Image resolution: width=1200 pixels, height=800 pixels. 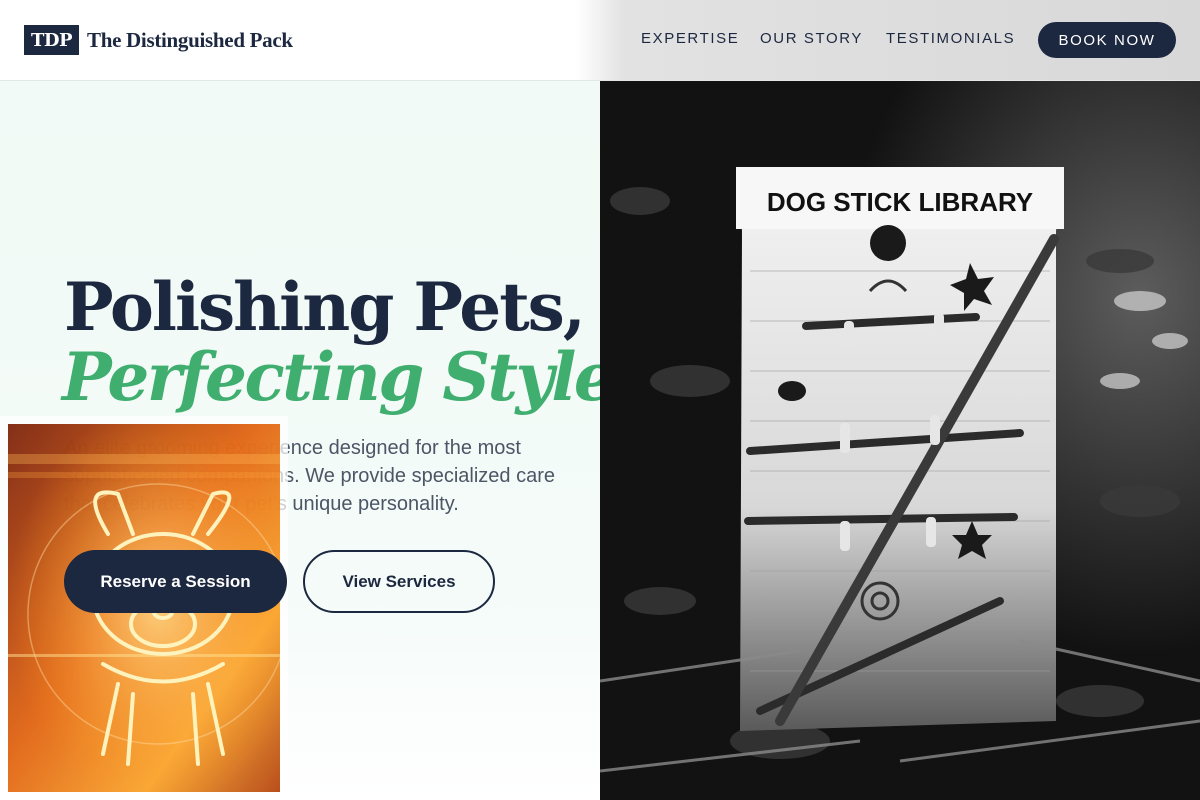 I want to click on nav-expertise: EXPERTISE, so click(x=690, y=38).